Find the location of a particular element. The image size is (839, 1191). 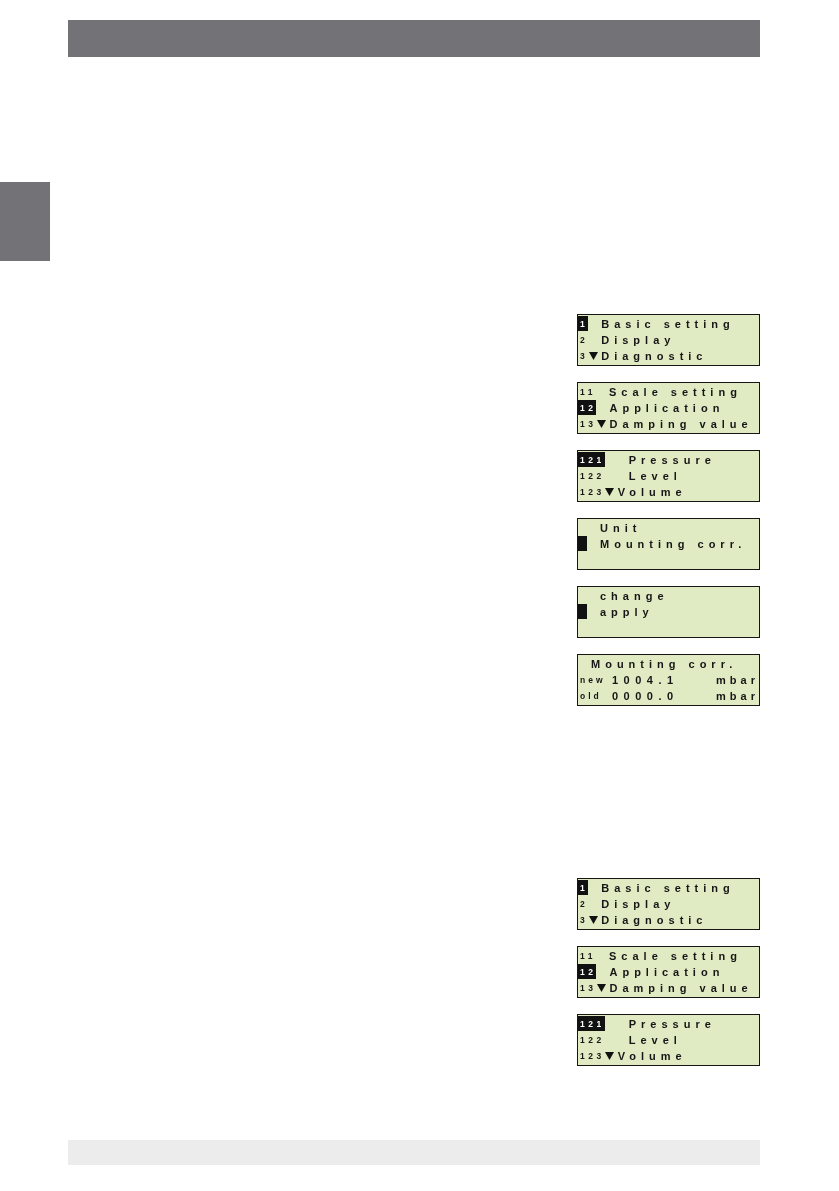

menu-label: change is located at coordinates (634, 595).